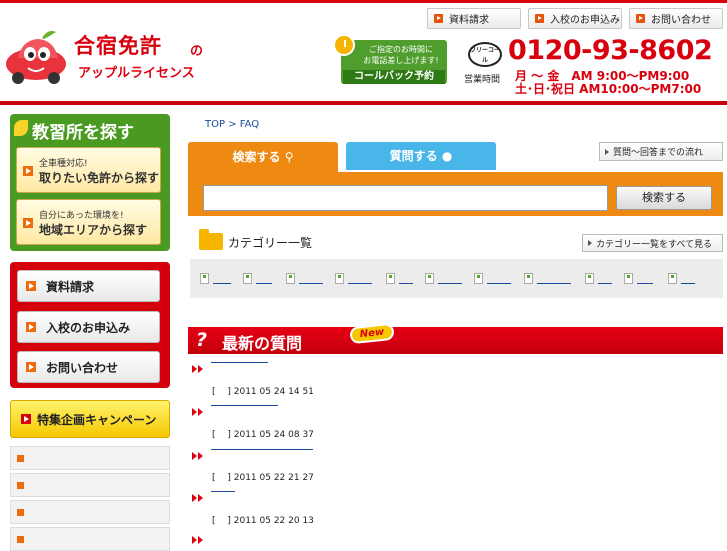 The width and height of the screenshot is (727, 551). I want to click on logo-subtitle: アップルライセンス, so click(136, 73).